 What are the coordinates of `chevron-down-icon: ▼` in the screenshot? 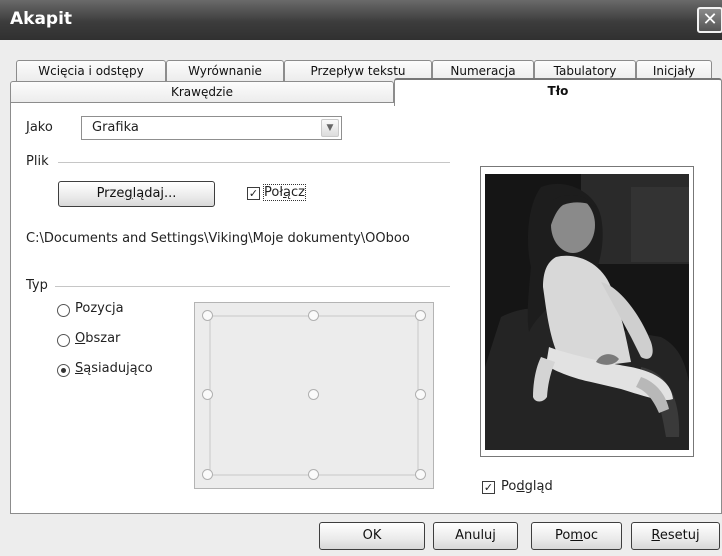 It's located at (330, 128).